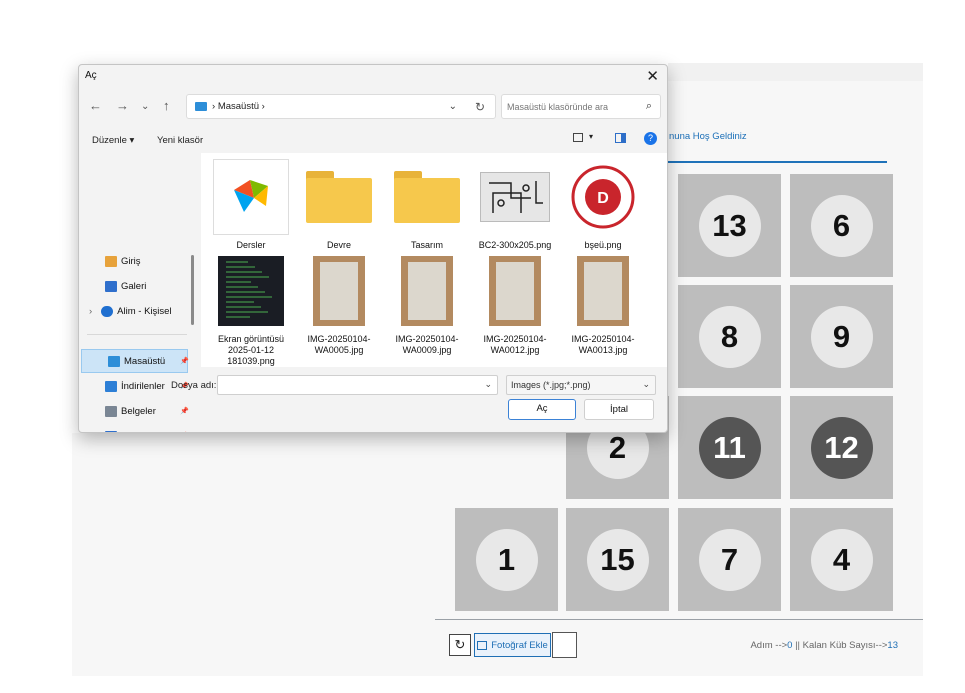 The image size is (965, 693). Describe the element at coordinates (251, 197) in the screenshot. I see `app-image` at that location.